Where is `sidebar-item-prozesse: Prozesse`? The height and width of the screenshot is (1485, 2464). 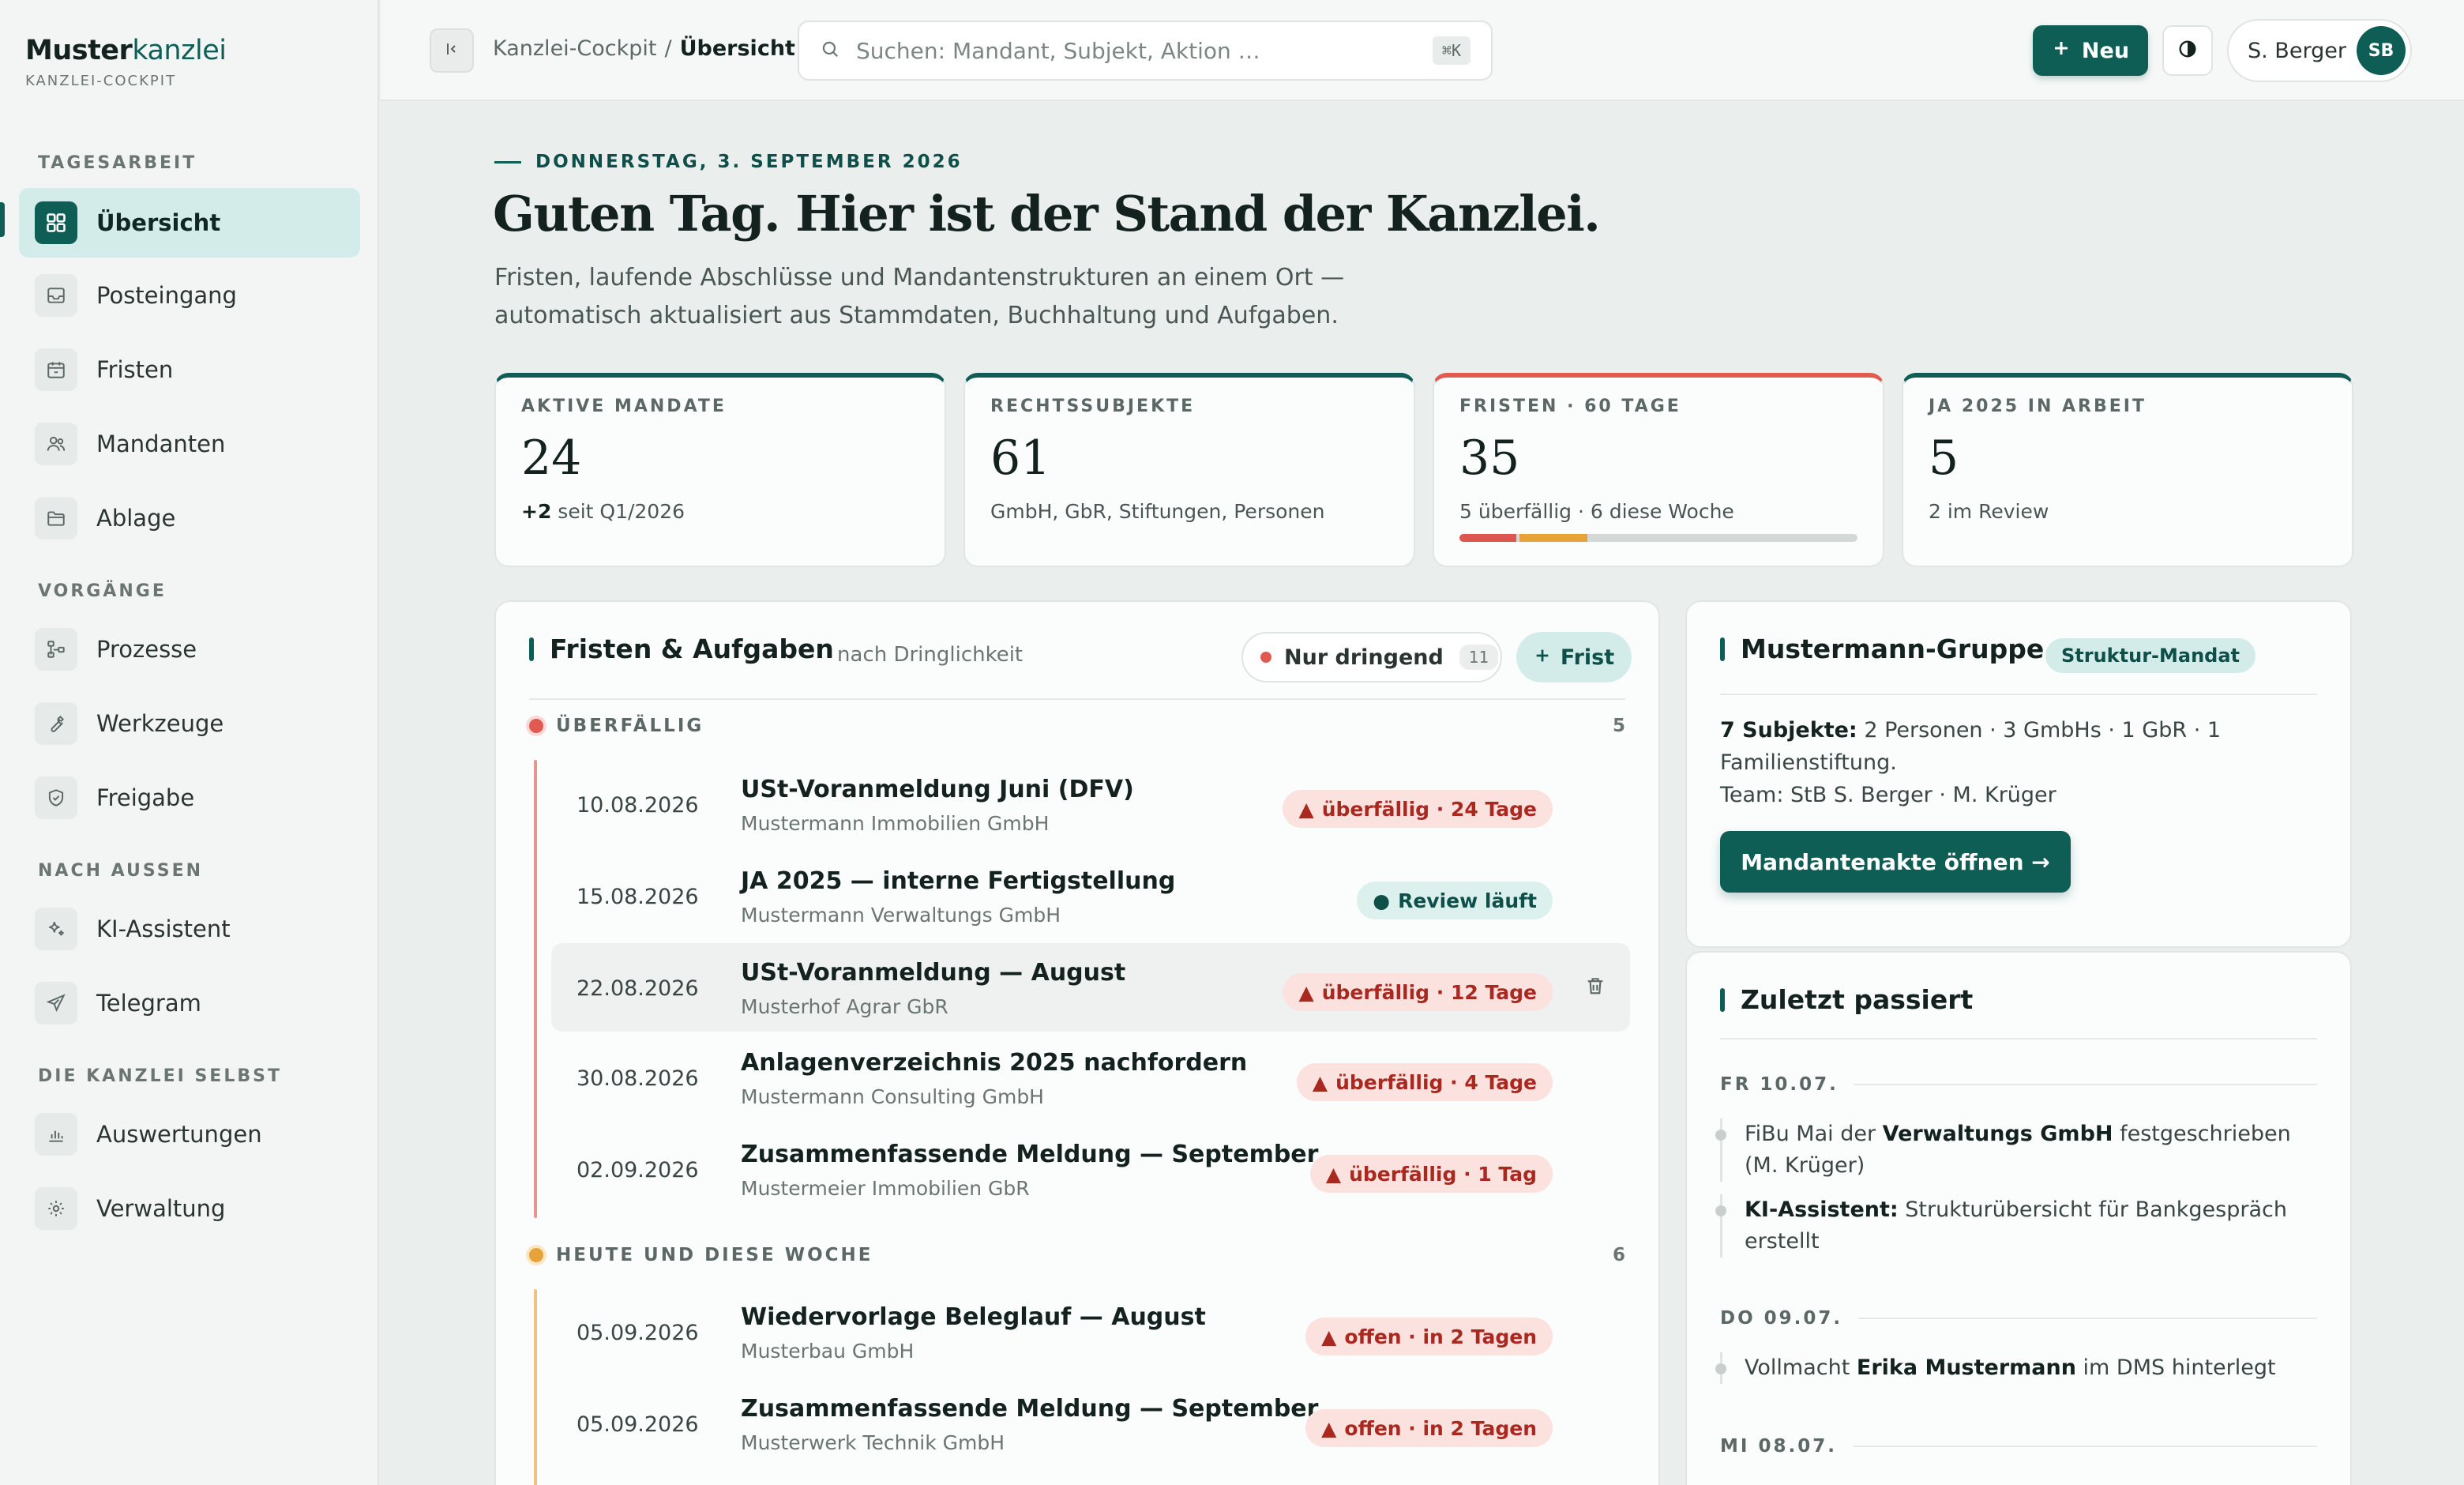
sidebar-item-prozesse: Prozesse is located at coordinates (189, 649).